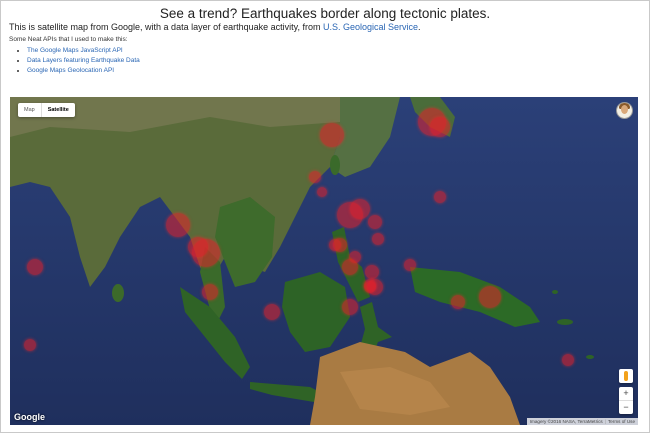 The height and width of the screenshot is (433, 650). I want to click on map-type-control: Map Satellite, so click(46, 110).